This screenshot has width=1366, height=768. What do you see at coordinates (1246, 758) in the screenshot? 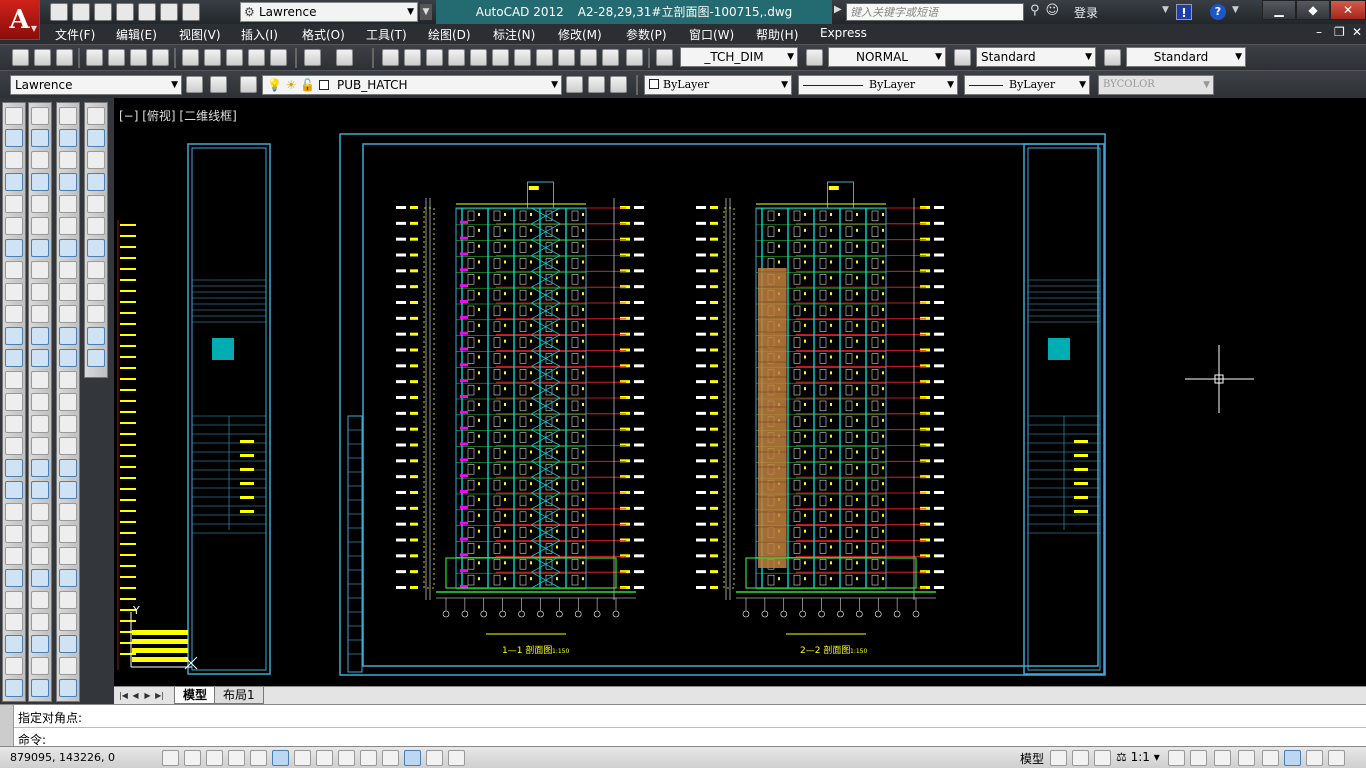
I see `lock-icon` at bounding box center [1246, 758].